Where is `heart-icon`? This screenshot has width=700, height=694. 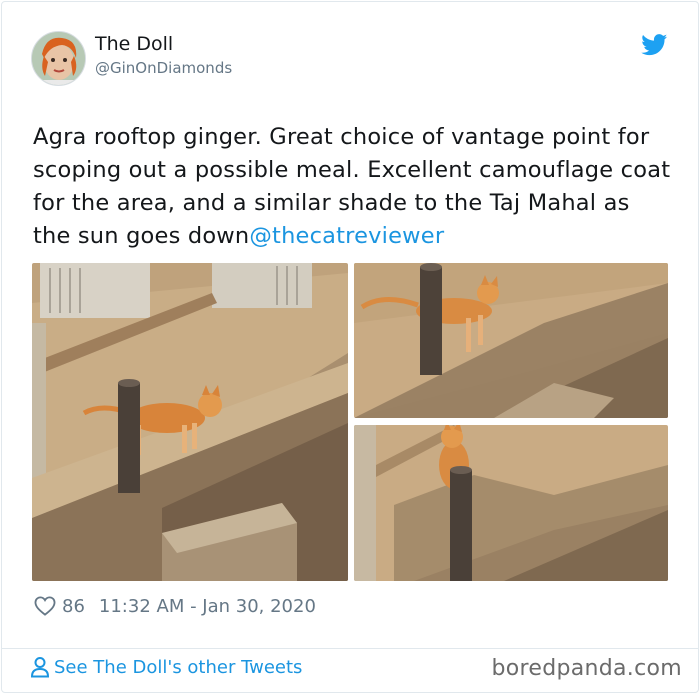
heart-icon is located at coordinates (45, 606).